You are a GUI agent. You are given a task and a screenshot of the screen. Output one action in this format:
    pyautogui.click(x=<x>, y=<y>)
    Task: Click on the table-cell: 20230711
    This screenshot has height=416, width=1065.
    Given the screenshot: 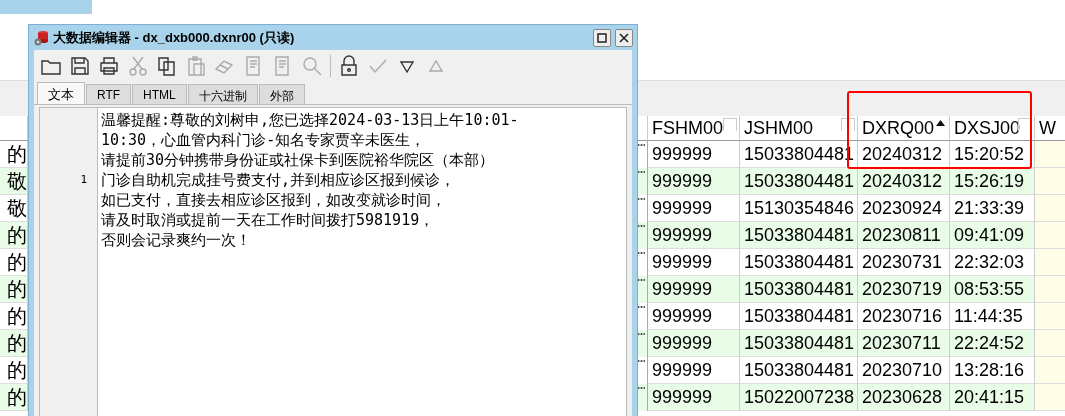 What is the action you would take?
    pyautogui.click(x=904, y=343)
    